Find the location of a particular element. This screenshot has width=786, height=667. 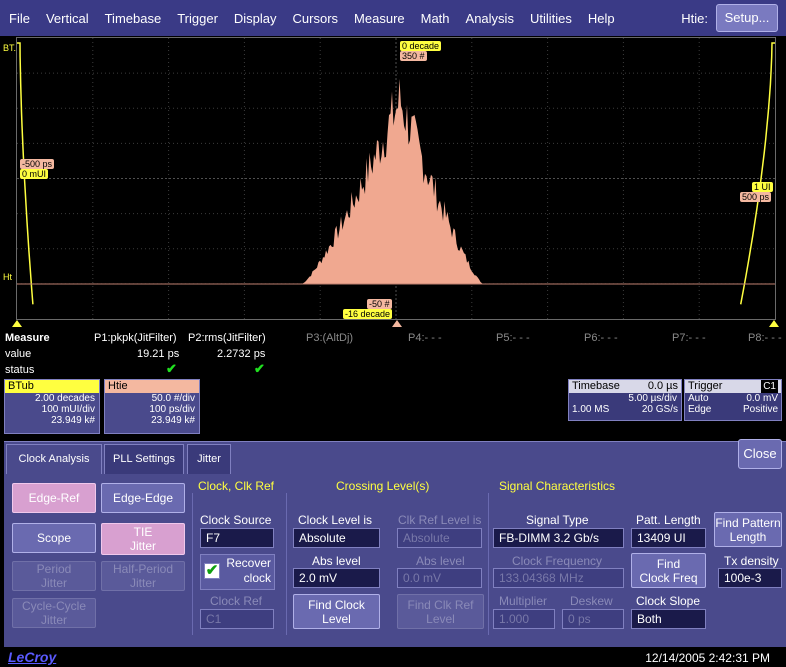

menu-file: File is located at coordinates (19, 18).